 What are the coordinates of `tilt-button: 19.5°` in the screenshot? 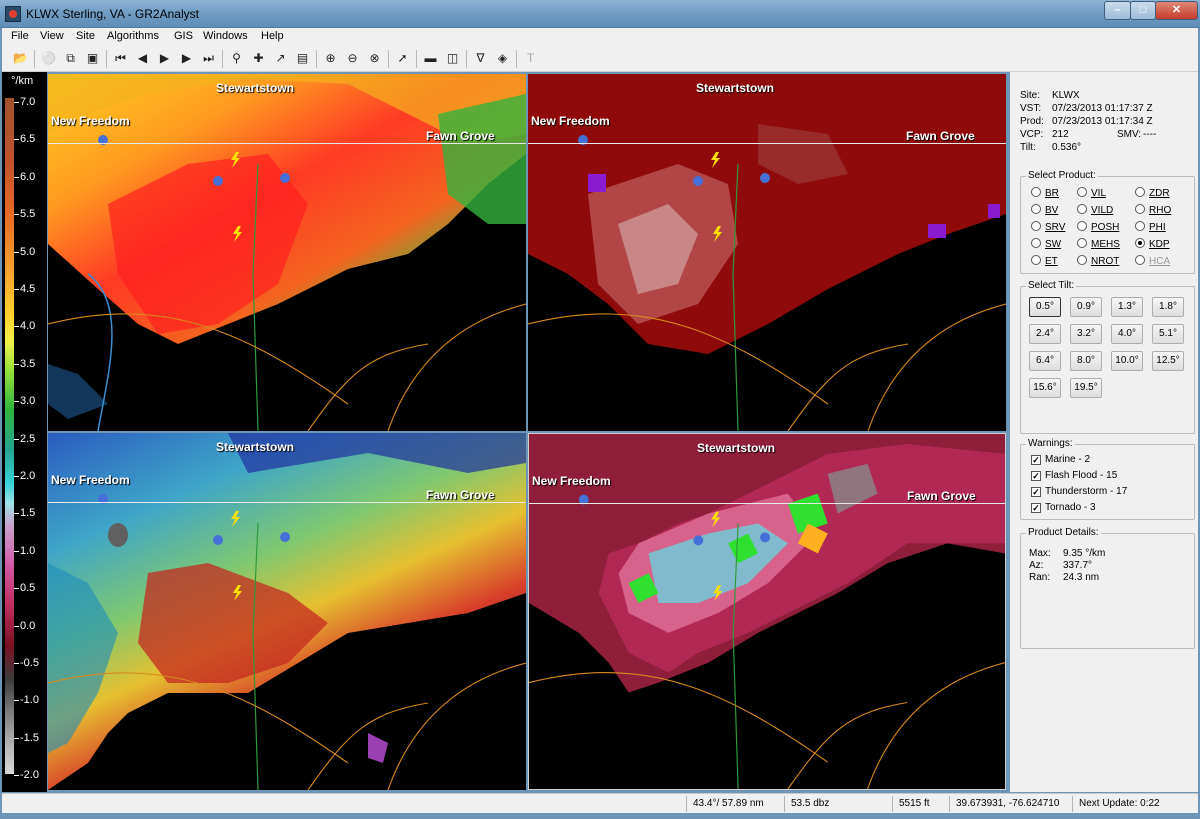 It's located at (1086, 388).